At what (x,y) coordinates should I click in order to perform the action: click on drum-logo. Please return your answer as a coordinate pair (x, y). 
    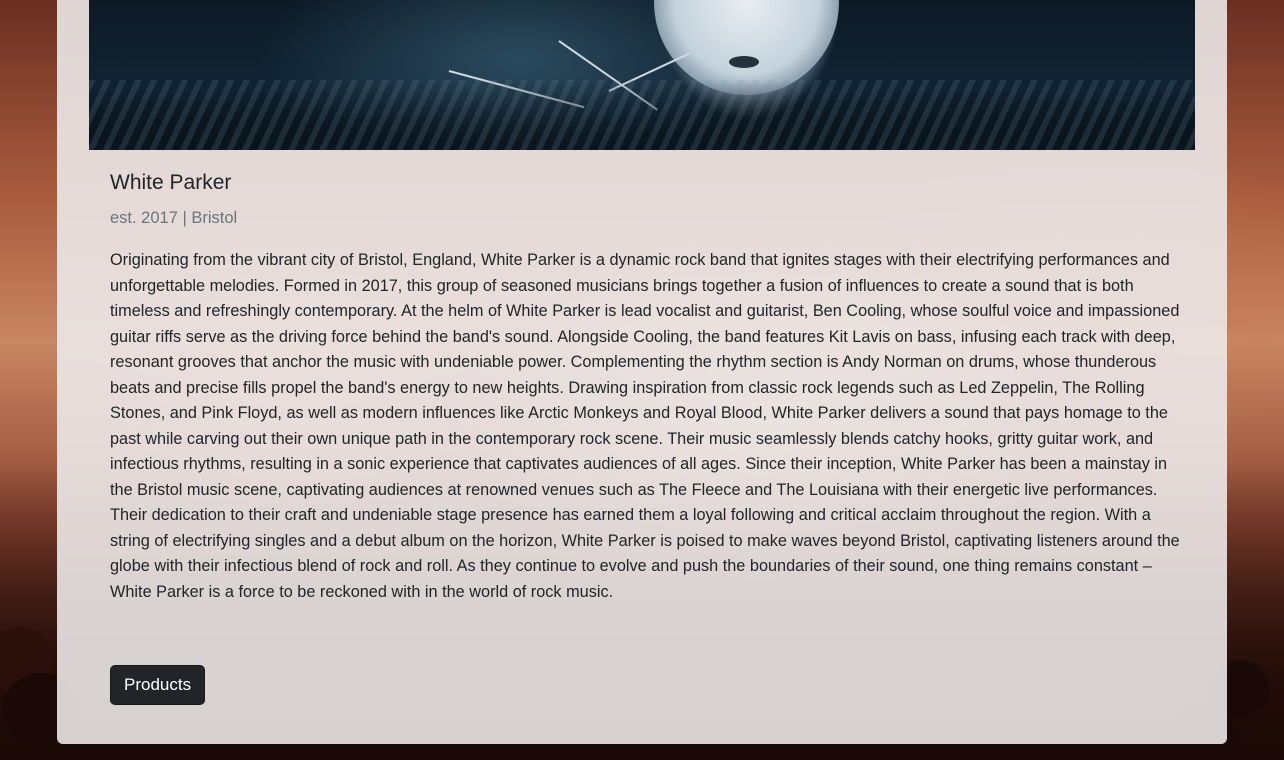
    Looking at the image, I should click on (744, 62).